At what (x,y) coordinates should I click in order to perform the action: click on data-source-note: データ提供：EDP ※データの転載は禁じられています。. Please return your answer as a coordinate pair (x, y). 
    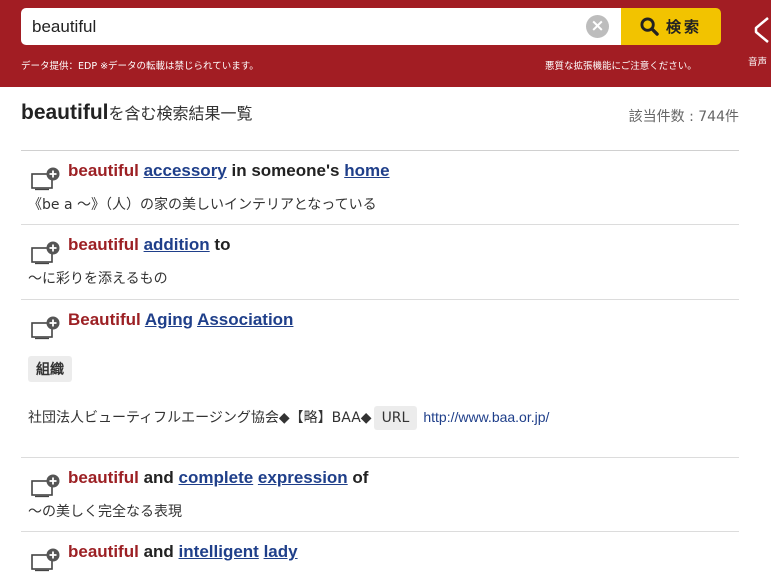
    Looking at the image, I should click on (140, 66).